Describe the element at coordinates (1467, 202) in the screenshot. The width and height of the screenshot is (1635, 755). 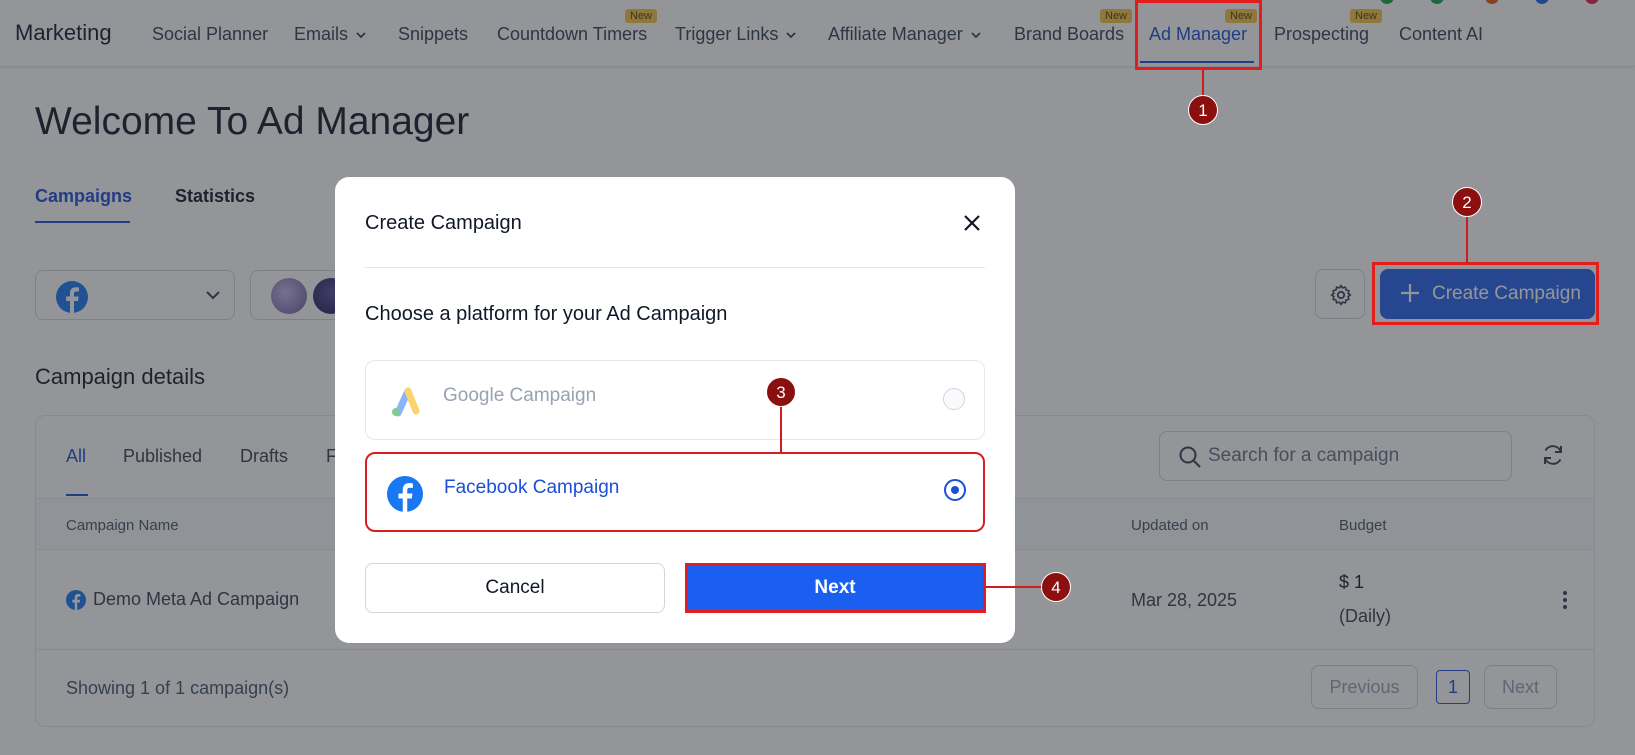
I see `annotation-marker-2: 2` at that location.